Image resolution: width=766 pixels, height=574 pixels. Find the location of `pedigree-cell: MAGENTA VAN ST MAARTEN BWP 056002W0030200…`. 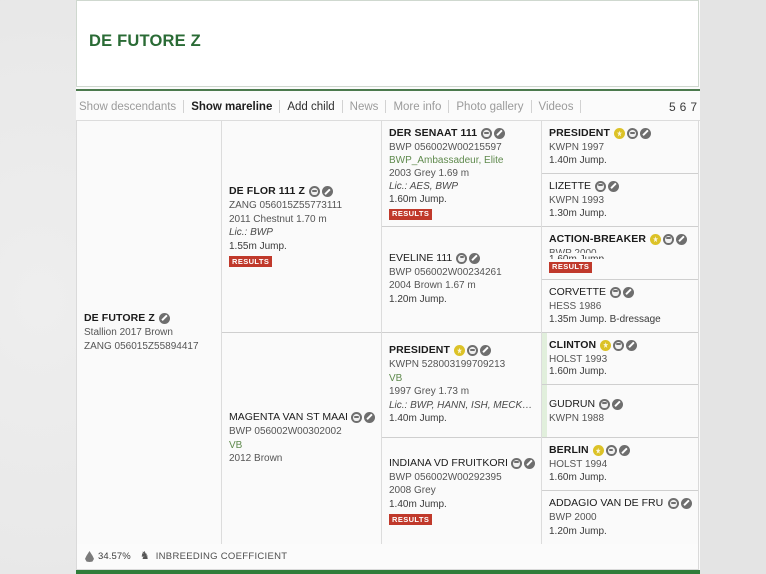

pedigree-cell: MAGENTA VAN ST MAARTEN BWP 056002W0030200… is located at coordinates (301, 439).